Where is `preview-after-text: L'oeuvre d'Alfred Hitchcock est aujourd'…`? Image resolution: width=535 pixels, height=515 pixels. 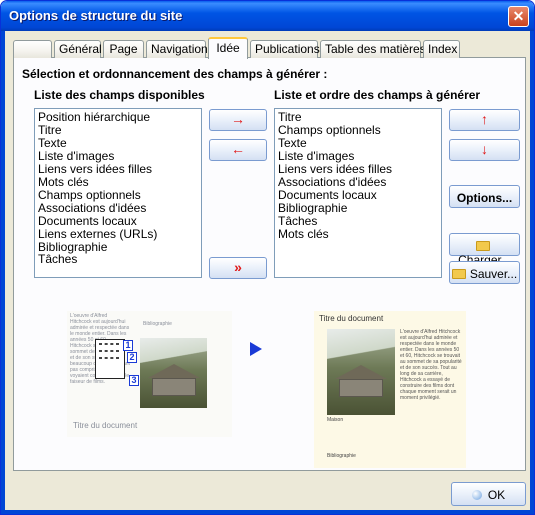 preview-after-text: L'oeuvre d'Alfred Hitchcock est aujourd'… is located at coordinates (431, 365).